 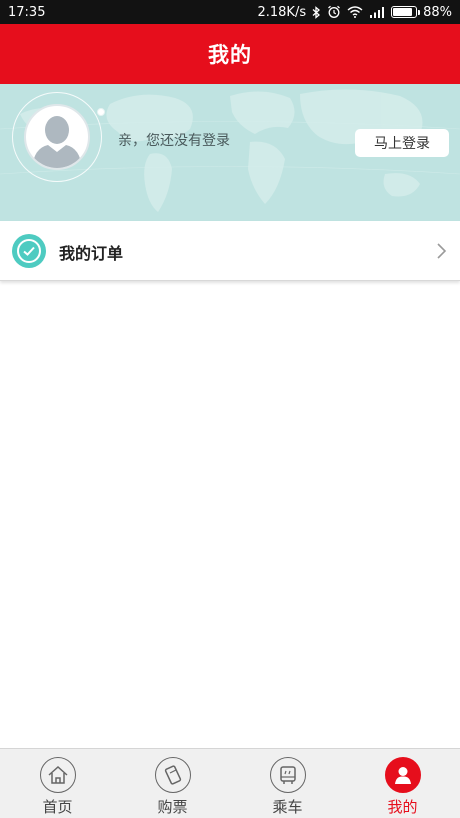 I want to click on avatar, so click(x=57, y=137).